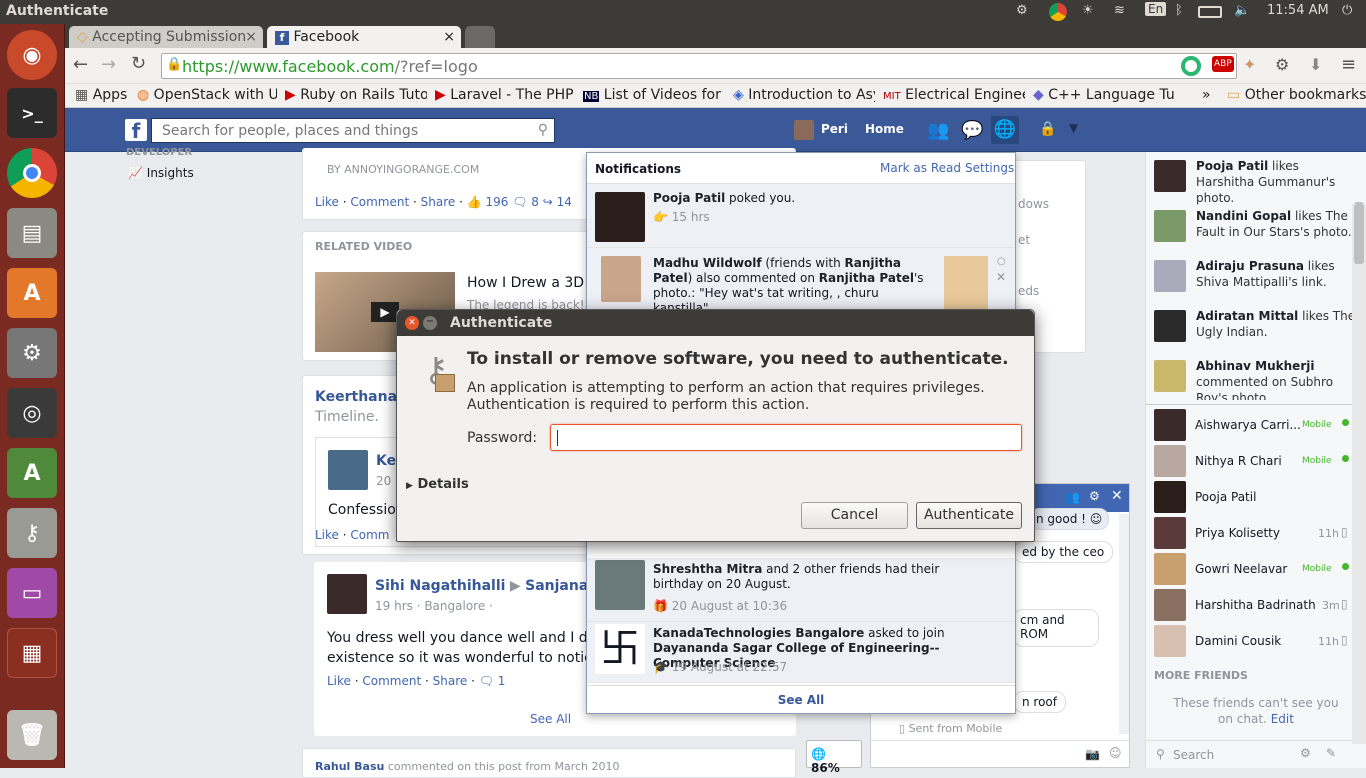 This screenshot has height=778, width=1366. Describe the element at coordinates (1223, 64) in the screenshot. I see `adblock-icon: ABP` at that location.